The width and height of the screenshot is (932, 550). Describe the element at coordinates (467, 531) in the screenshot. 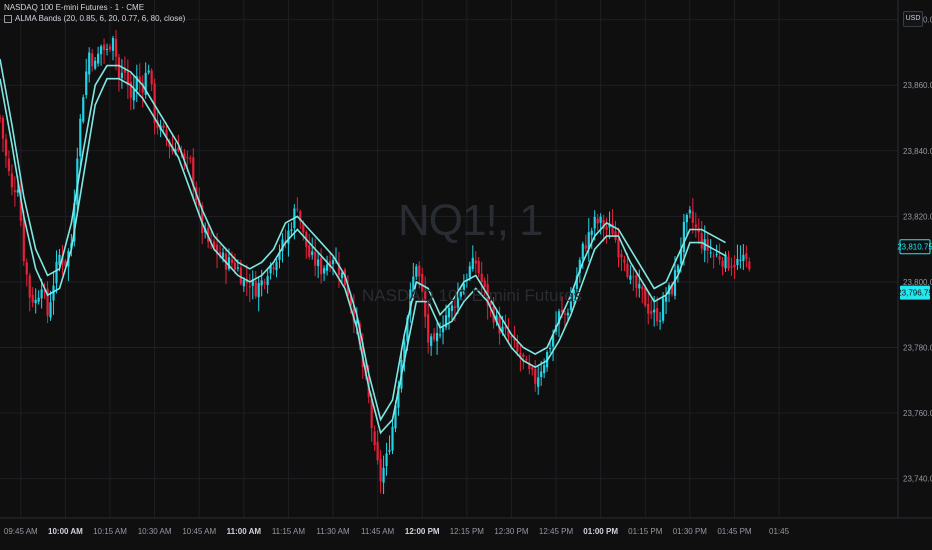

I see `x-tick-label: 12:15 PM` at that location.